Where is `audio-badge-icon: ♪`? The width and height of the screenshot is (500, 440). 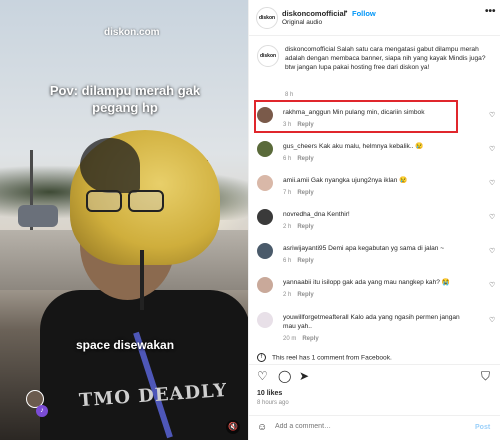
audio-badge-icon: ♪ is located at coordinates (42, 411).